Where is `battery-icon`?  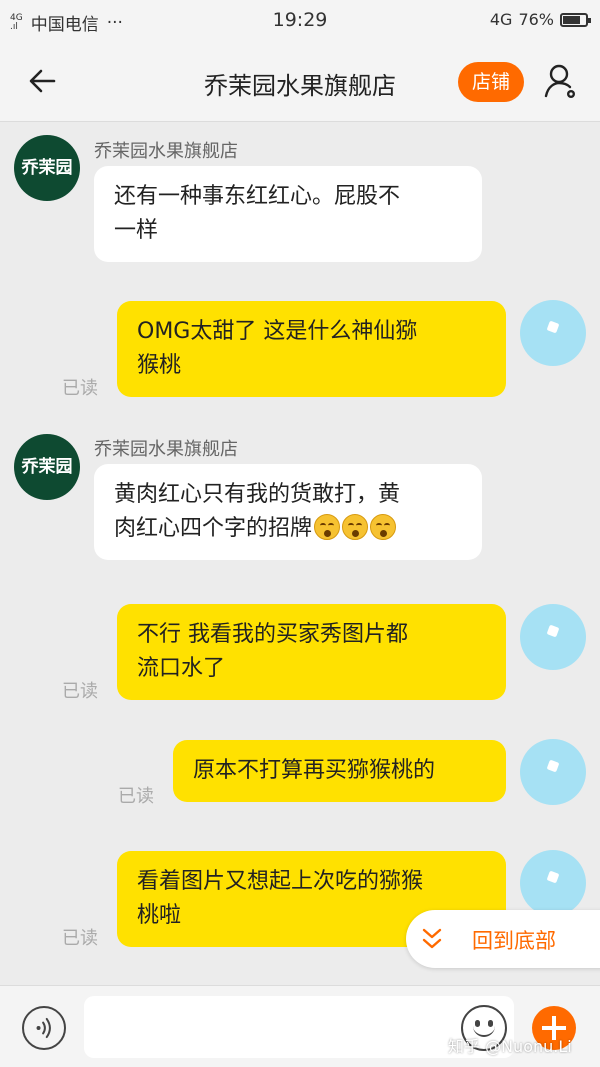
battery-icon is located at coordinates (575, 19).